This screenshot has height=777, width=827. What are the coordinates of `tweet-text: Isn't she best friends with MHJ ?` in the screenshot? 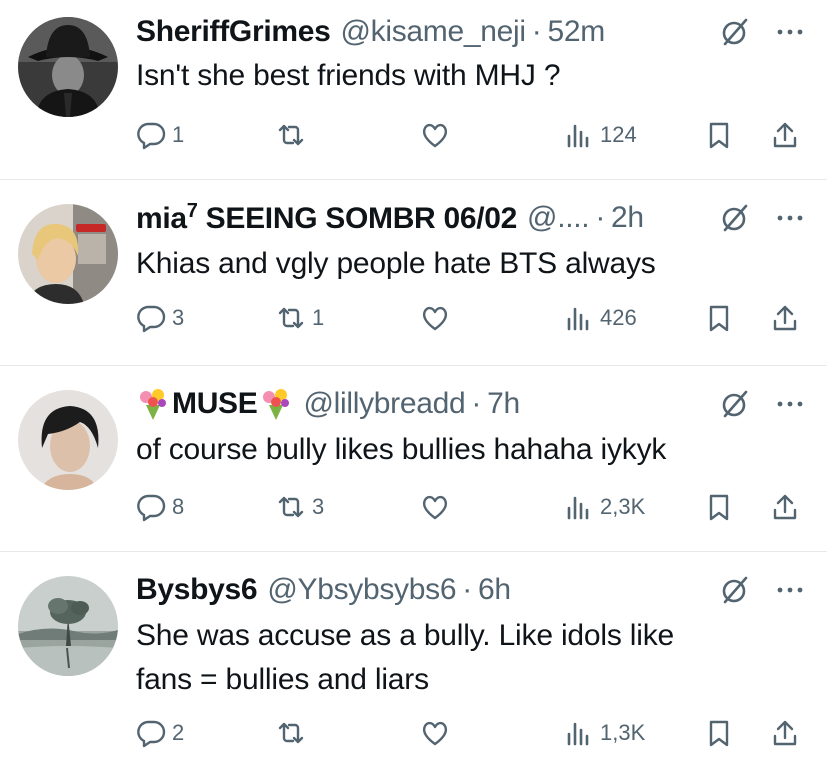 It's located at (348, 75).